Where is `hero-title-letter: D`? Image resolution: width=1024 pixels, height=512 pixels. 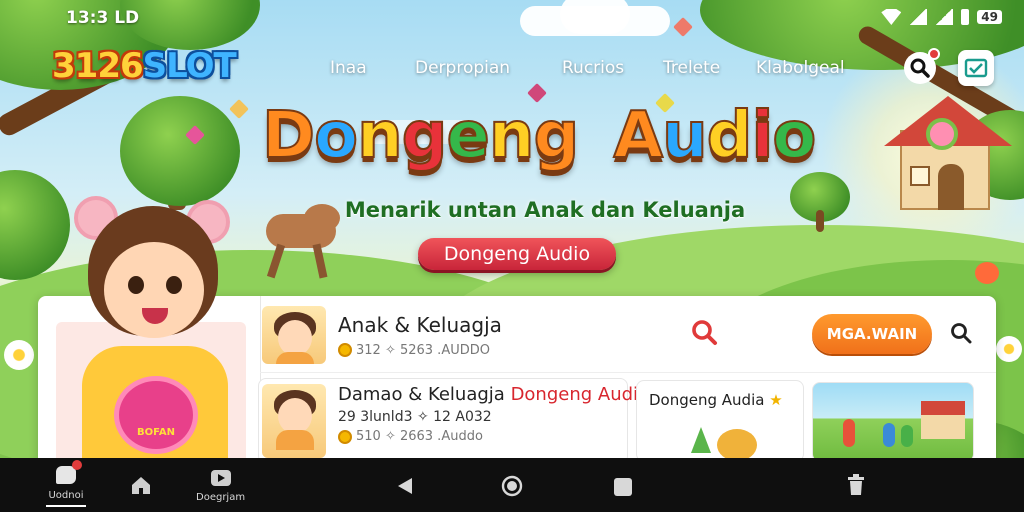 hero-title-letter: D is located at coordinates (288, 136).